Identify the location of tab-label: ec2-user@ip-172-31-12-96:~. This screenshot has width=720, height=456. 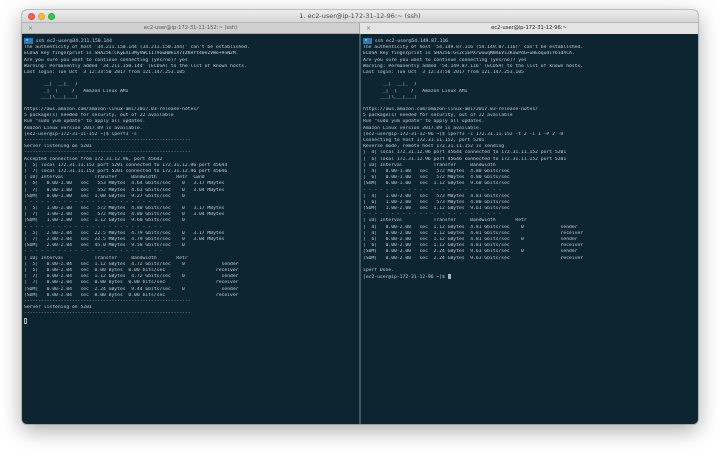
(529, 28).